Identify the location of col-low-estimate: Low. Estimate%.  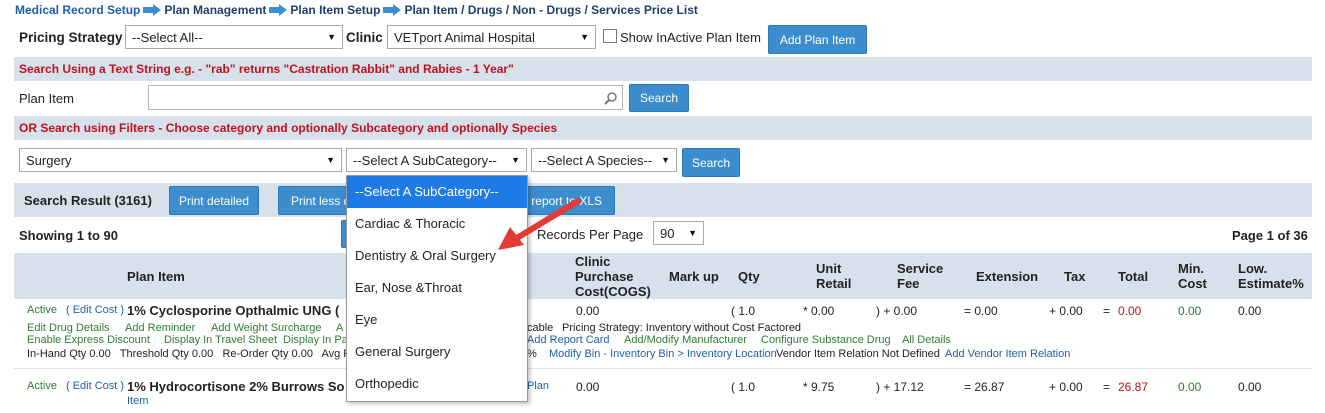
(1271, 276).